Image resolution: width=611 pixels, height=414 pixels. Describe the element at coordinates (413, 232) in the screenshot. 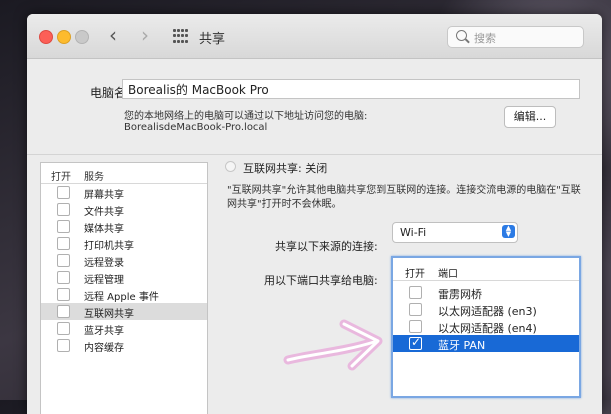

I see `share-from-value: Wi-Fi` at that location.